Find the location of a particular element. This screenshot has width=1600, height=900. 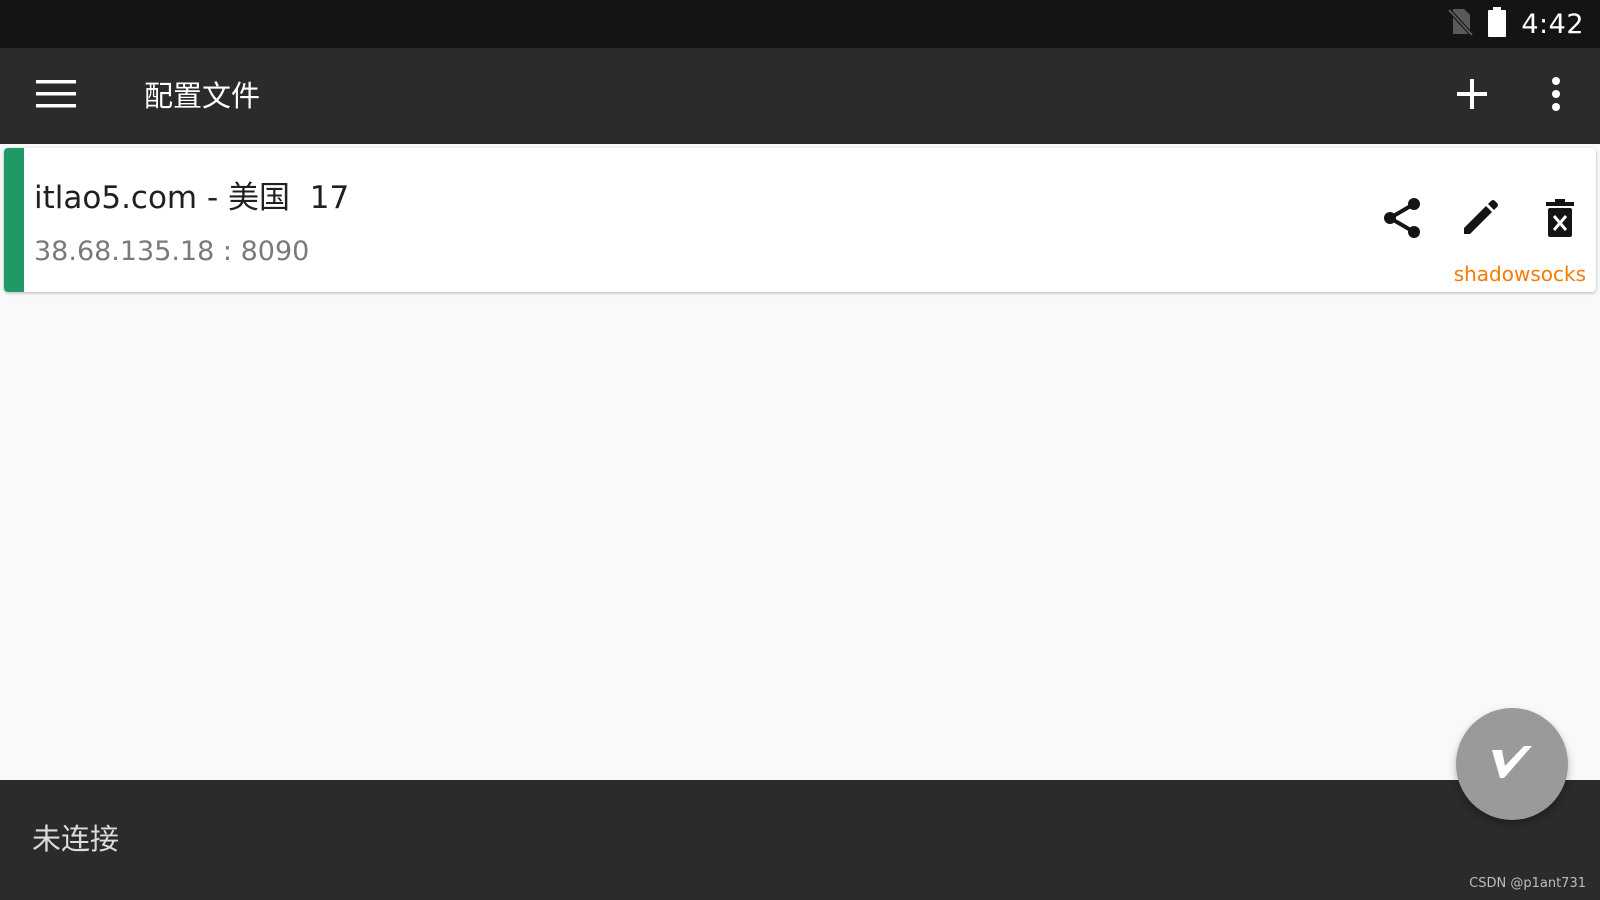

battery-icon is located at coordinates (1497, 24).